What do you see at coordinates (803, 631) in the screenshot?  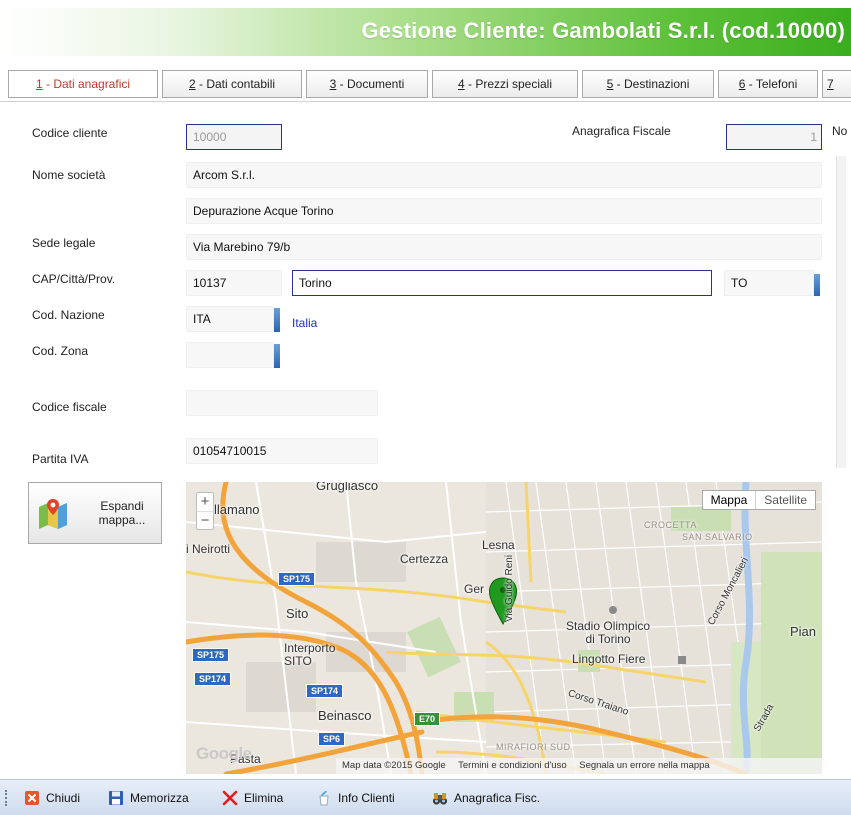 I see `map-label-pian: Pian` at bounding box center [803, 631].